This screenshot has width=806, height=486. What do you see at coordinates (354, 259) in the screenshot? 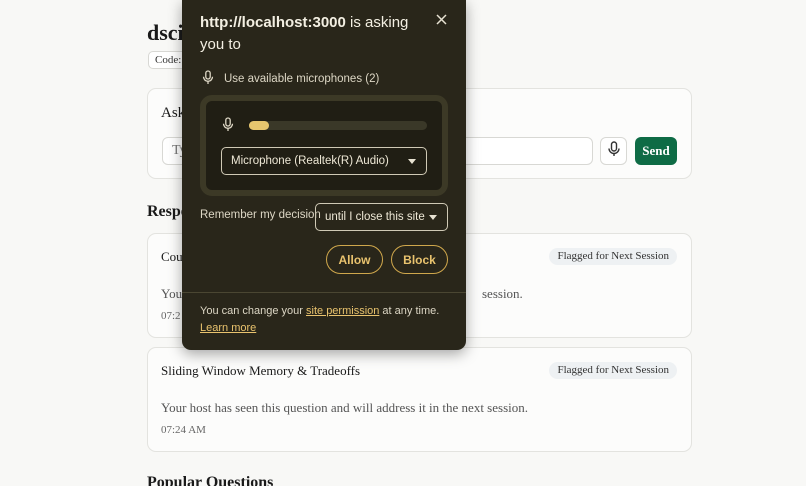
I see `allow-button: Allow` at bounding box center [354, 259].